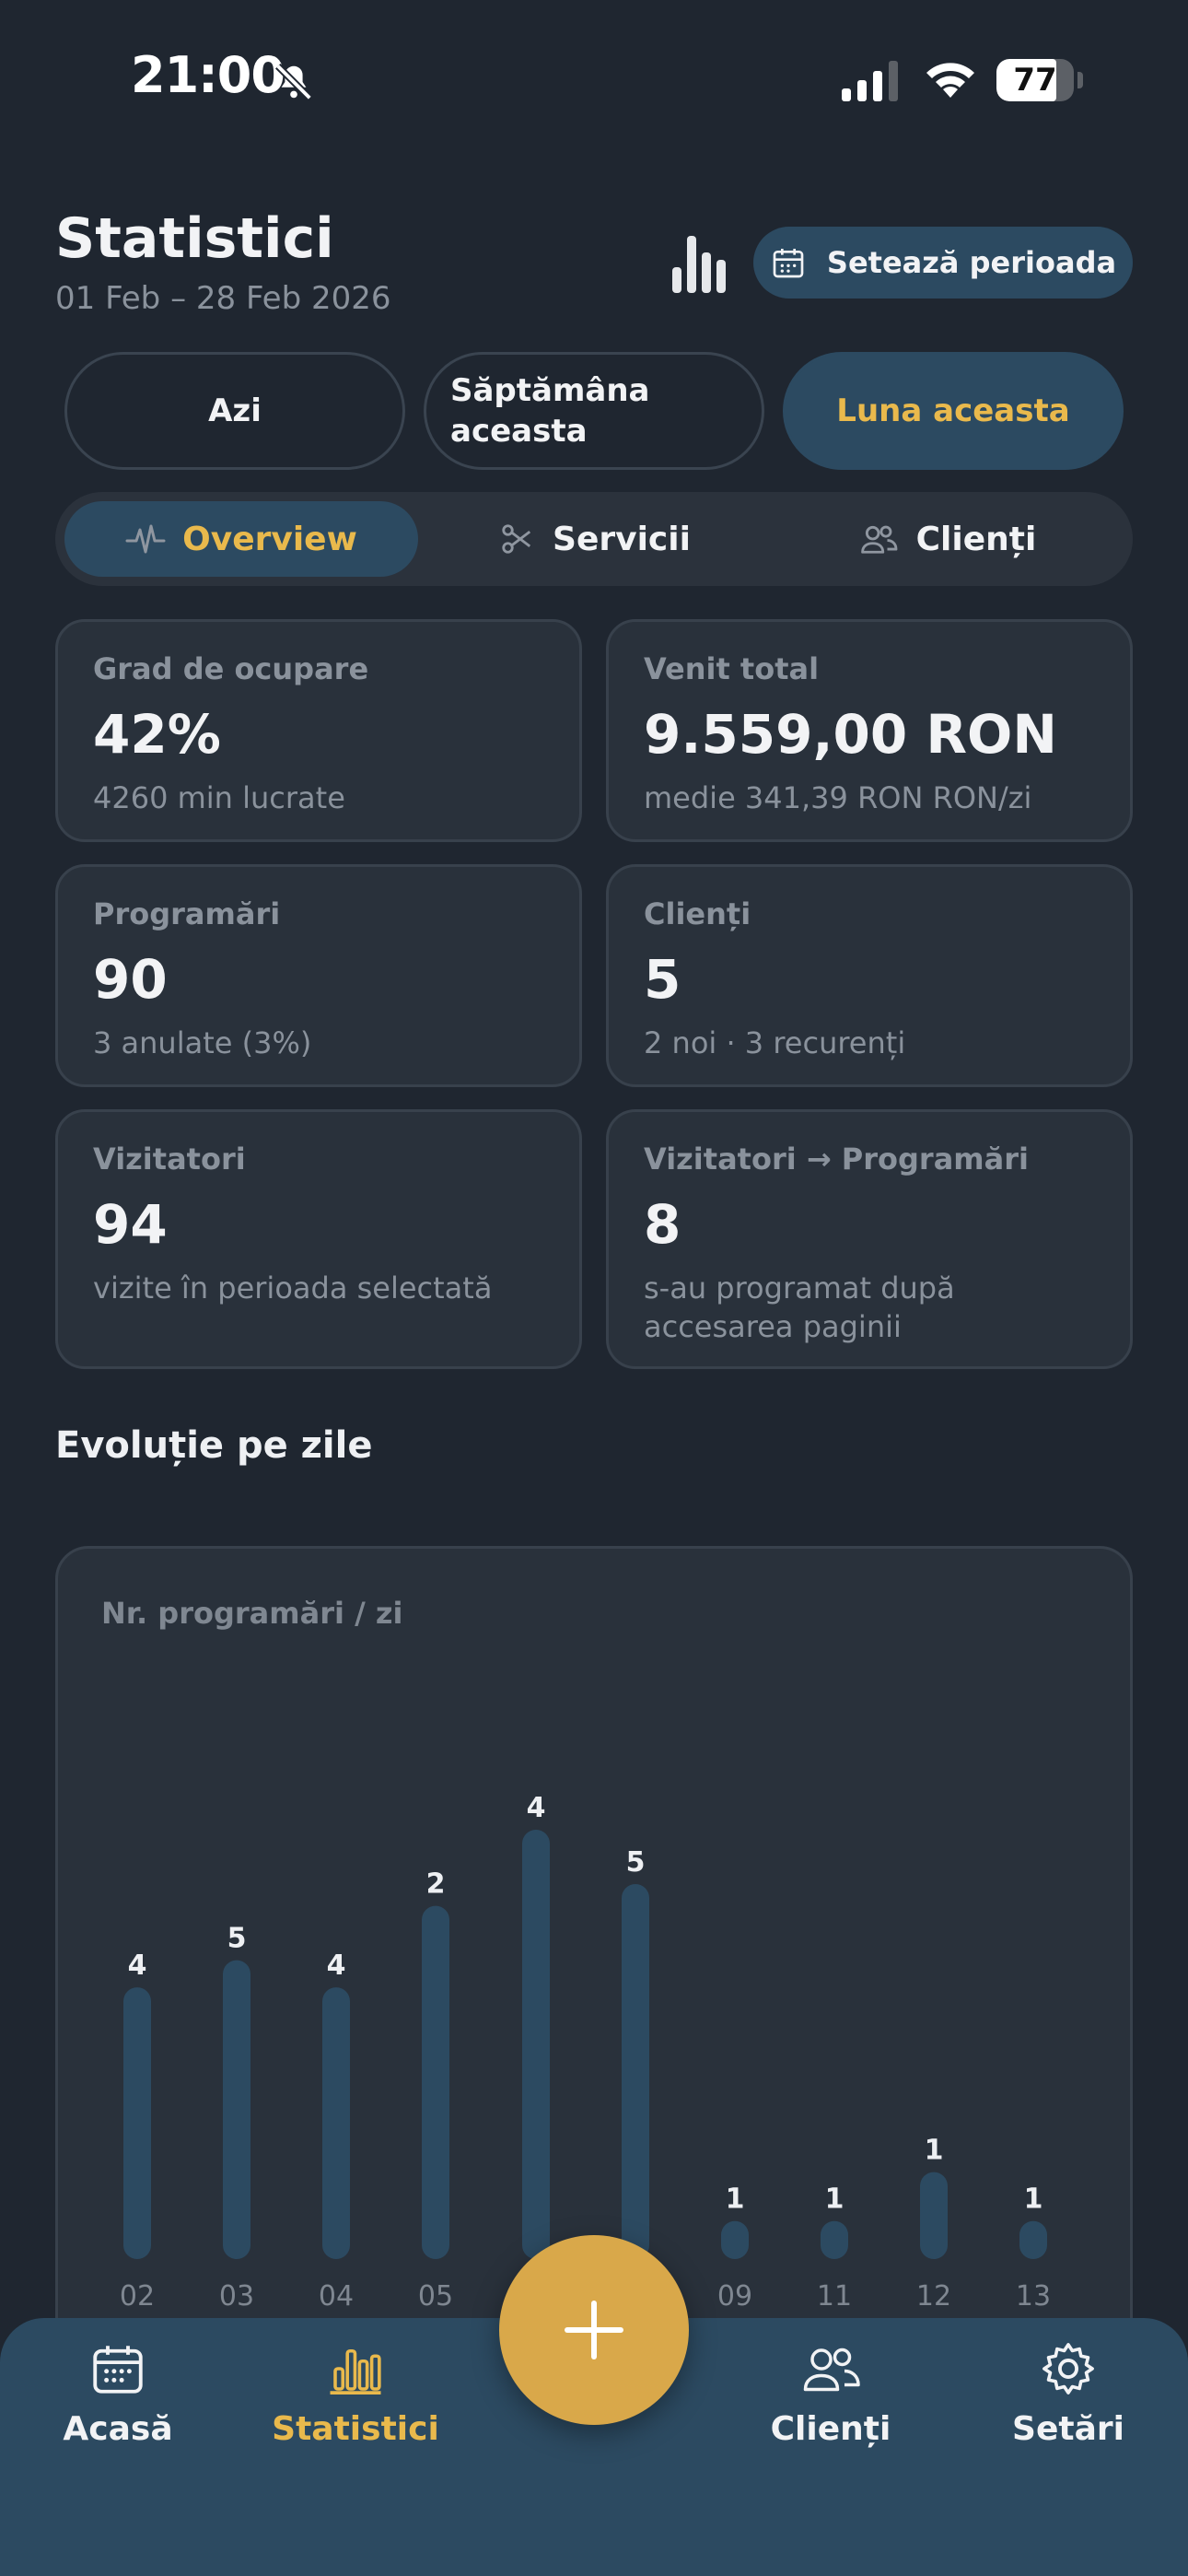 Image resolution: width=1188 pixels, height=2576 pixels. What do you see at coordinates (1033, 2296) in the screenshot?
I see `chart-x-tick-label: 13` at bounding box center [1033, 2296].